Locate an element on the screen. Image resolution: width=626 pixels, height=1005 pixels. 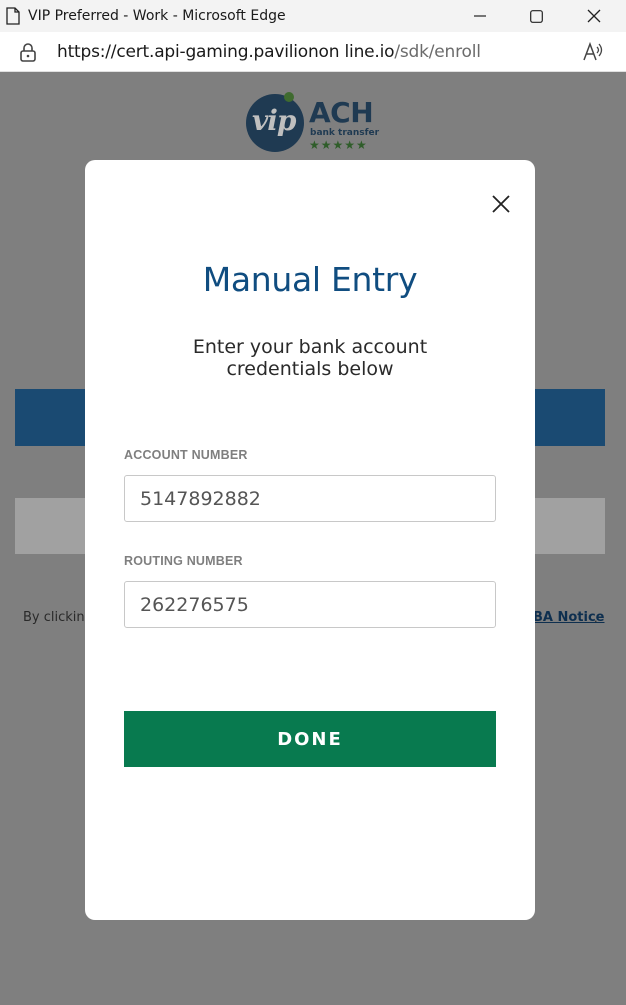
close-icon is located at coordinates (594, 16).